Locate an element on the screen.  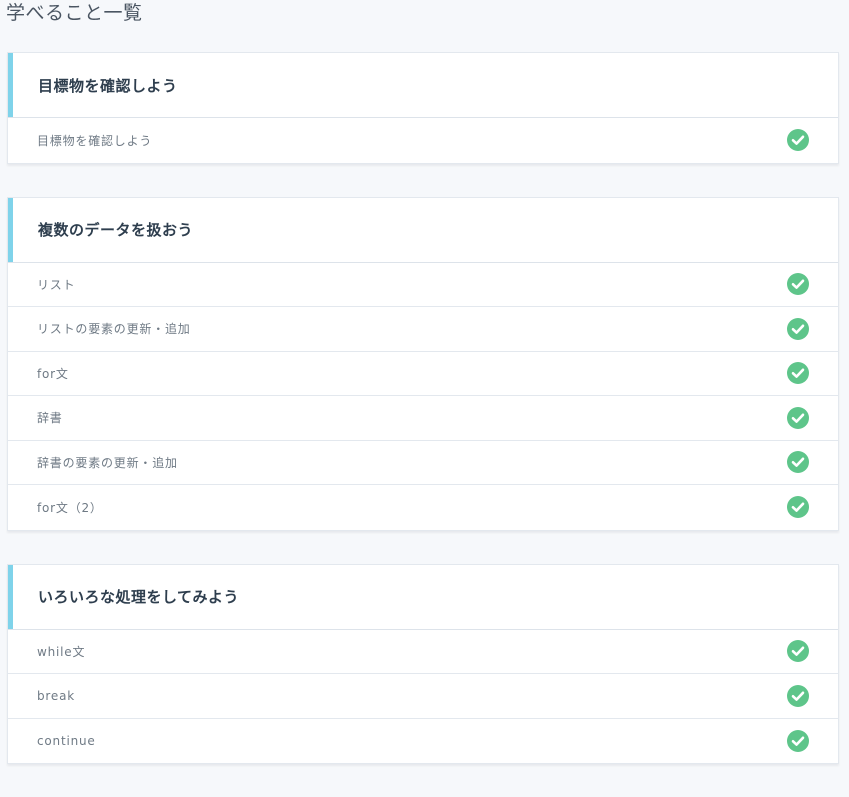
section-title: 目標物を確認しよう is located at coordinates (108, 85).